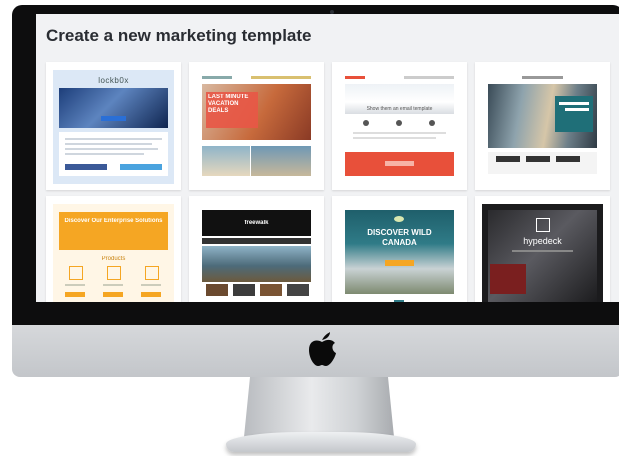 This screenshot has height=456, width=619. What do you see at coordinates (256, 223) in the screenshot?
I see `template-logo-text: freewalk` at bounding box center [256, 223].